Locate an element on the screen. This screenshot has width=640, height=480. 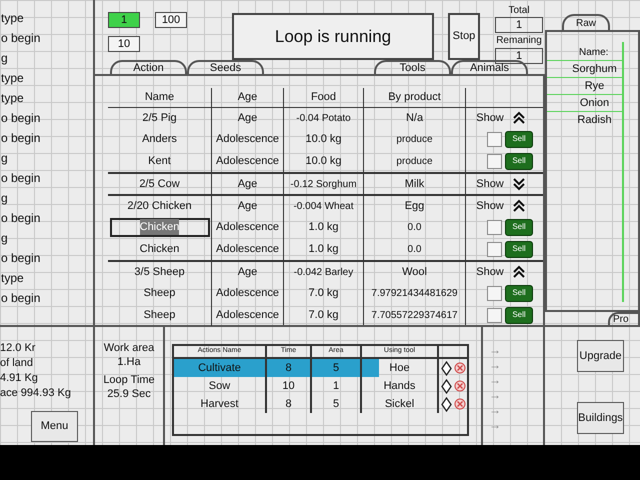
tab: Tools is located at coordinates (412, 67).